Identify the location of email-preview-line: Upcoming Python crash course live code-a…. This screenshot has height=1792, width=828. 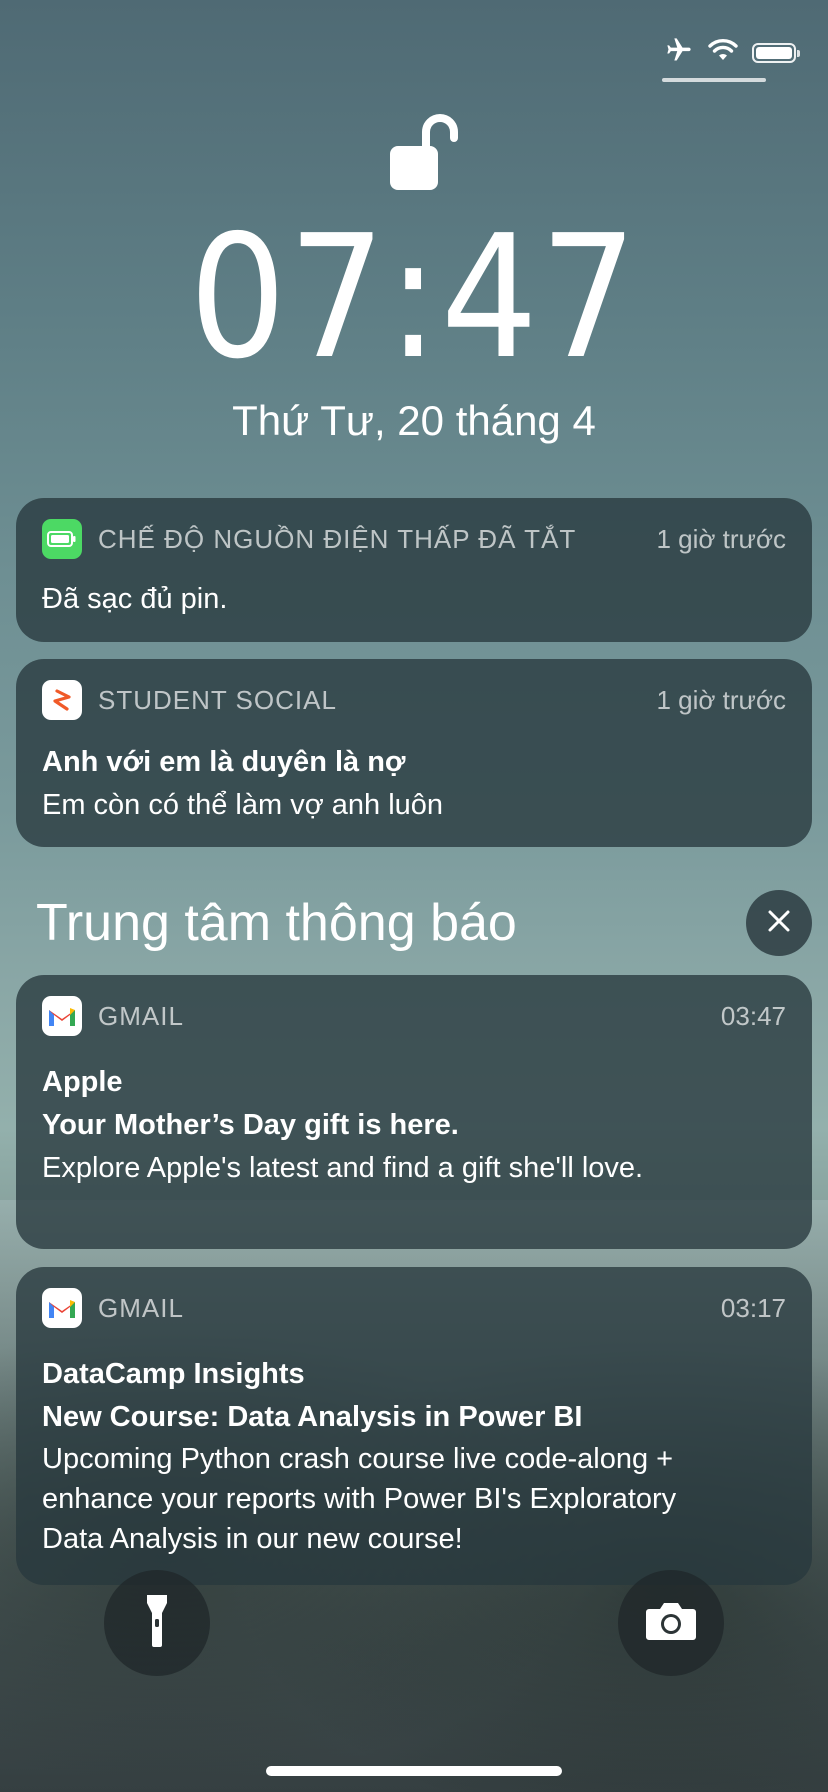
(358, 1459).